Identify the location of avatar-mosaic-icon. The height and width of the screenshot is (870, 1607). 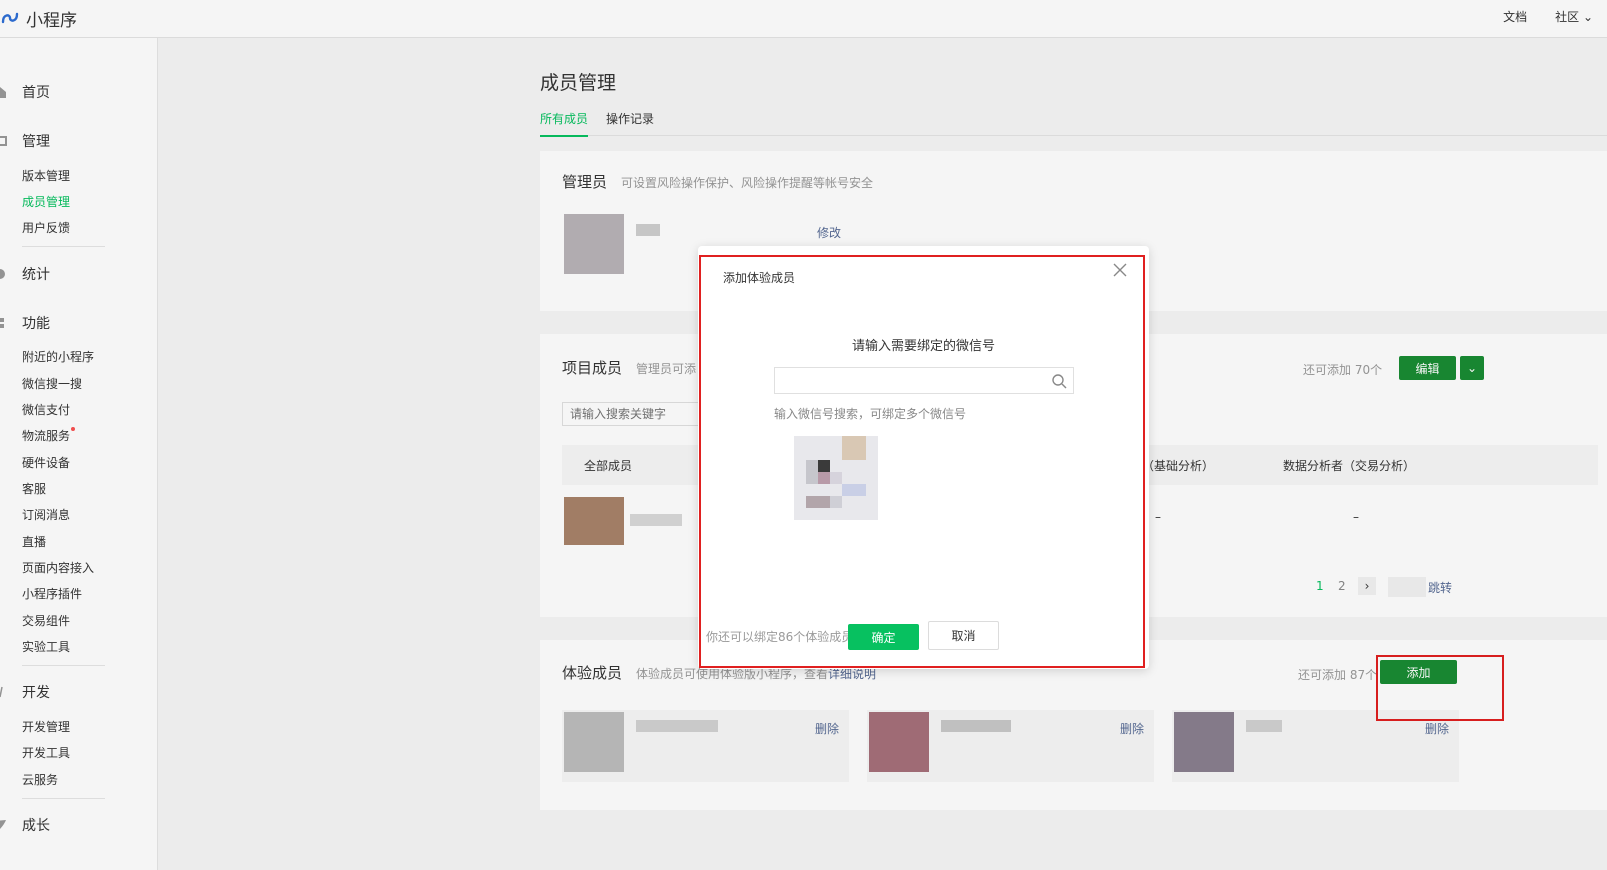
(836, 478).